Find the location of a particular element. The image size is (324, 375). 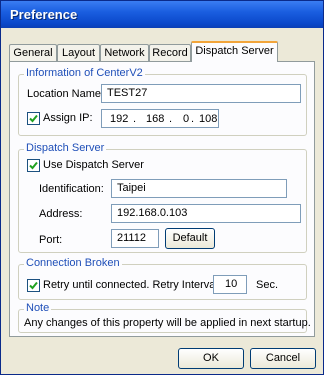

port-label: Port: is located at coordinates (51, 240).